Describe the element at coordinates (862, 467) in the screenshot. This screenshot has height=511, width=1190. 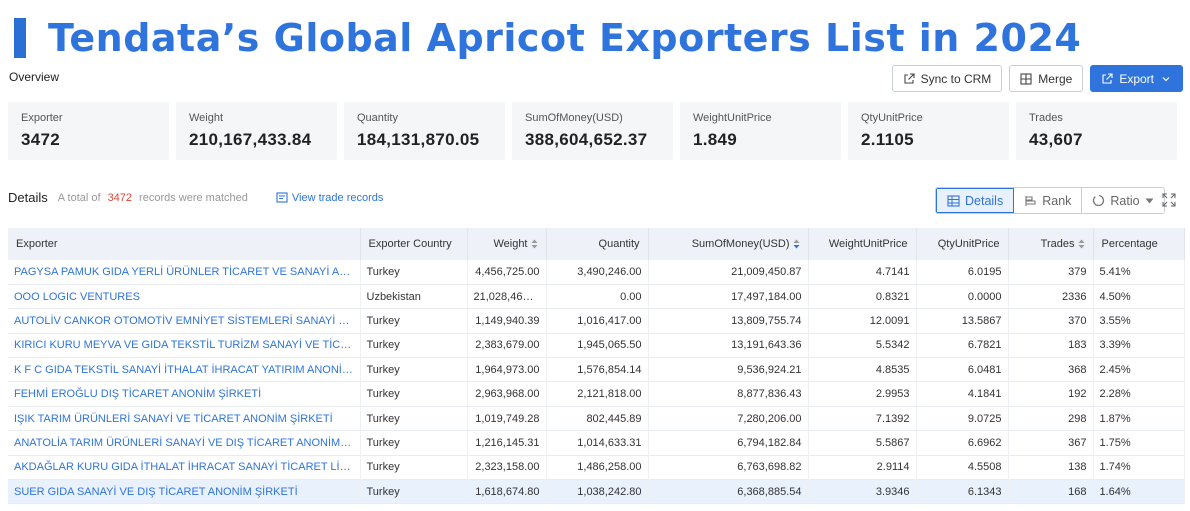
I see `weight-unit-price-cell: 2.9114` at that location.